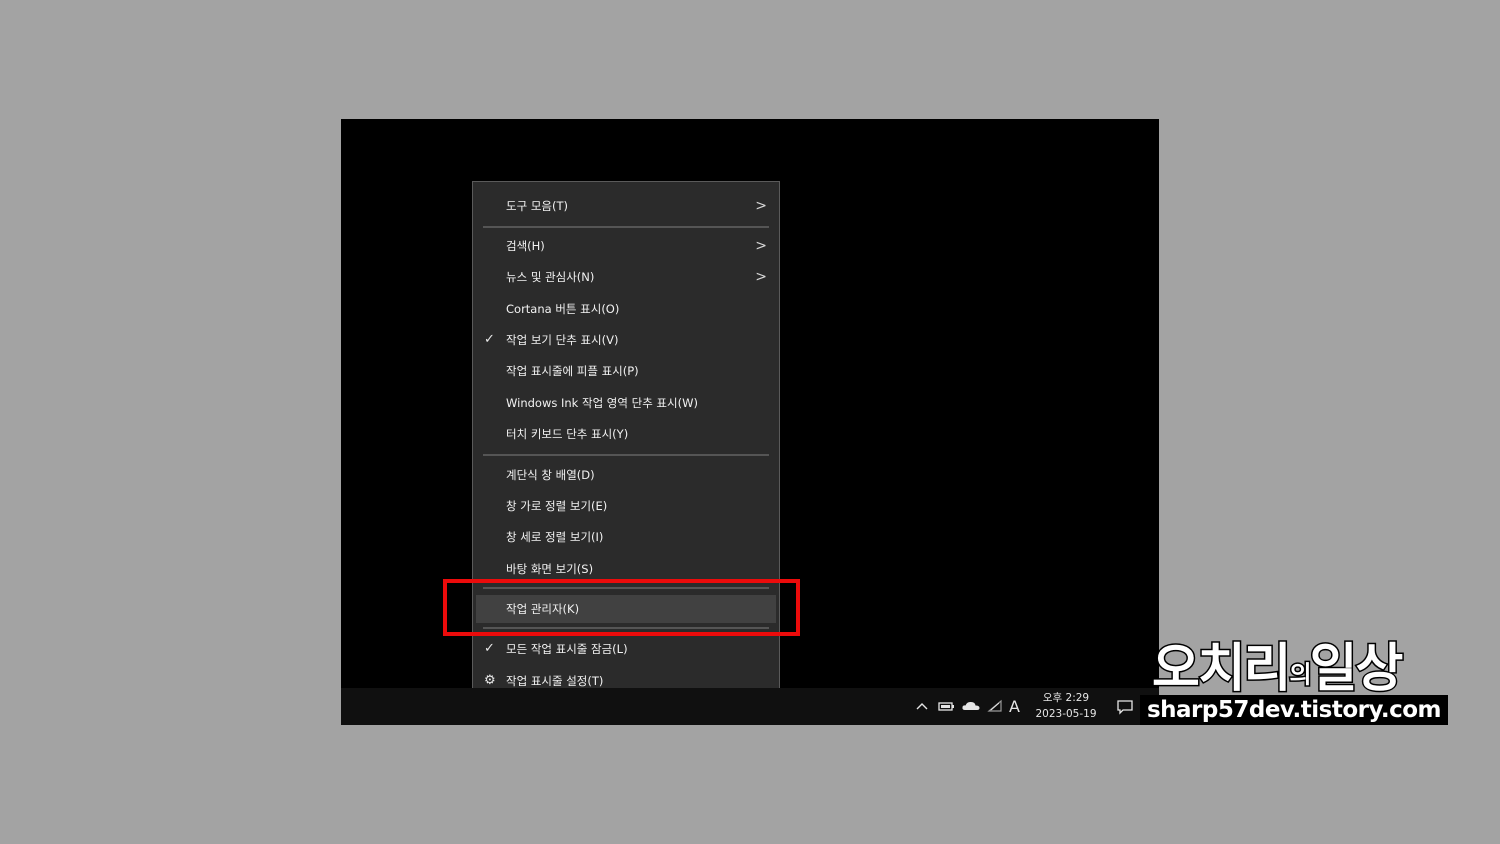  What do you see at coordinates (1300, 674) in the screenshot?
I see `watermark-title-small: 의` at bounding box center [1300, 674].